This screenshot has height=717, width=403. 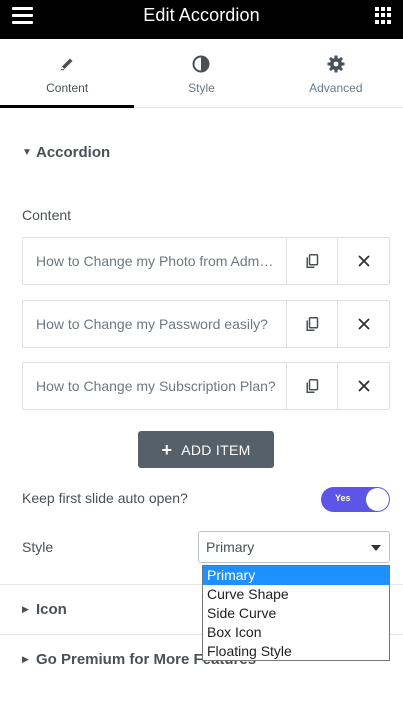 I want to click on pencil-icon, so click(x=67, y=64).